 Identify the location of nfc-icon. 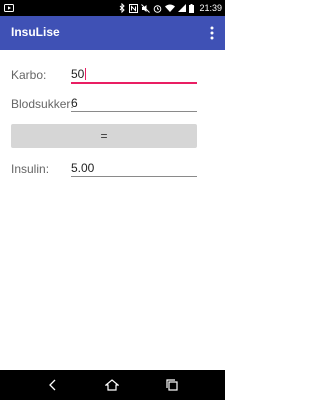
(134, 8).